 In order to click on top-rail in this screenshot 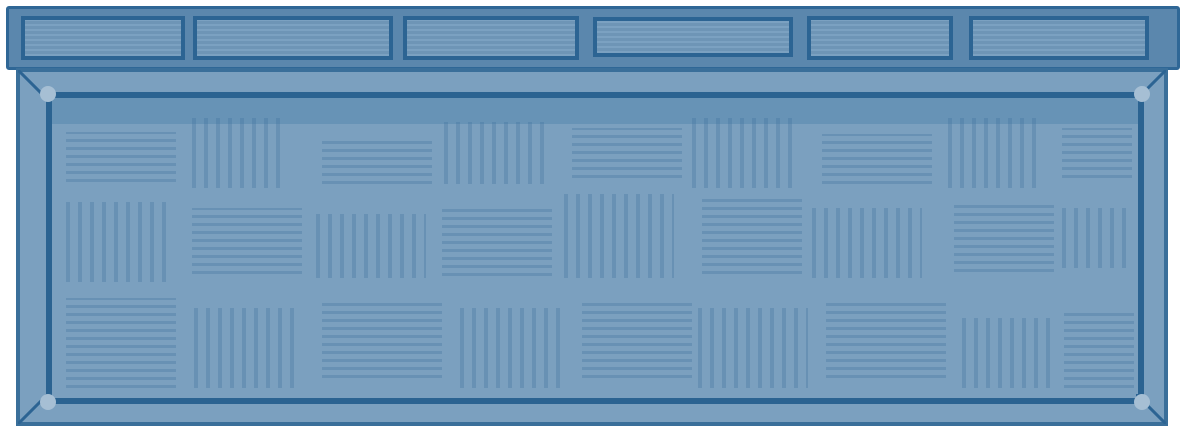, I will do `click(593, 38)`.